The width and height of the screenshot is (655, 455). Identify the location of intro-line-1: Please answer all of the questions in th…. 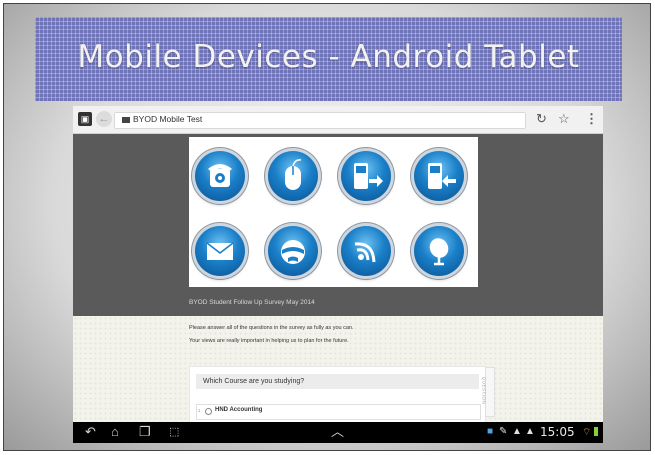
(271, 328).